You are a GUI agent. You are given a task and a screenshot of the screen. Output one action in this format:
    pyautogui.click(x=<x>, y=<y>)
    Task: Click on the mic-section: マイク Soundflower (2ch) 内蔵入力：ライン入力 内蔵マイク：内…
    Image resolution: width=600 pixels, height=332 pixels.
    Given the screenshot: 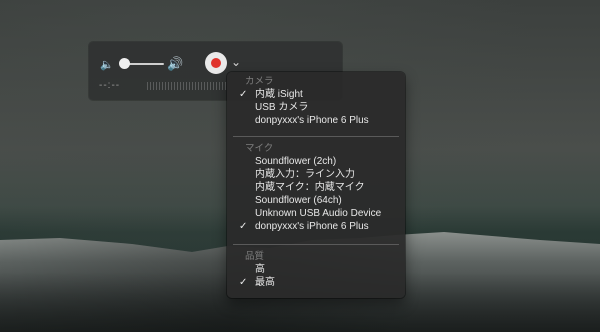 What is the action you would take?
    pyautogui.click(x=316, y=187)
    